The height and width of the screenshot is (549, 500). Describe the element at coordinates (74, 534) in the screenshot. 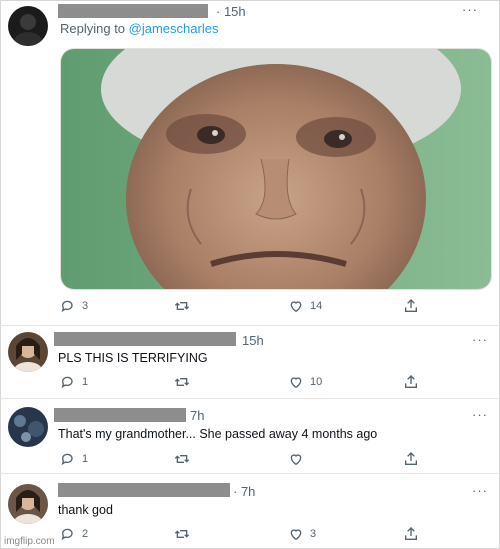

I see `reply-button: 2` at that location.